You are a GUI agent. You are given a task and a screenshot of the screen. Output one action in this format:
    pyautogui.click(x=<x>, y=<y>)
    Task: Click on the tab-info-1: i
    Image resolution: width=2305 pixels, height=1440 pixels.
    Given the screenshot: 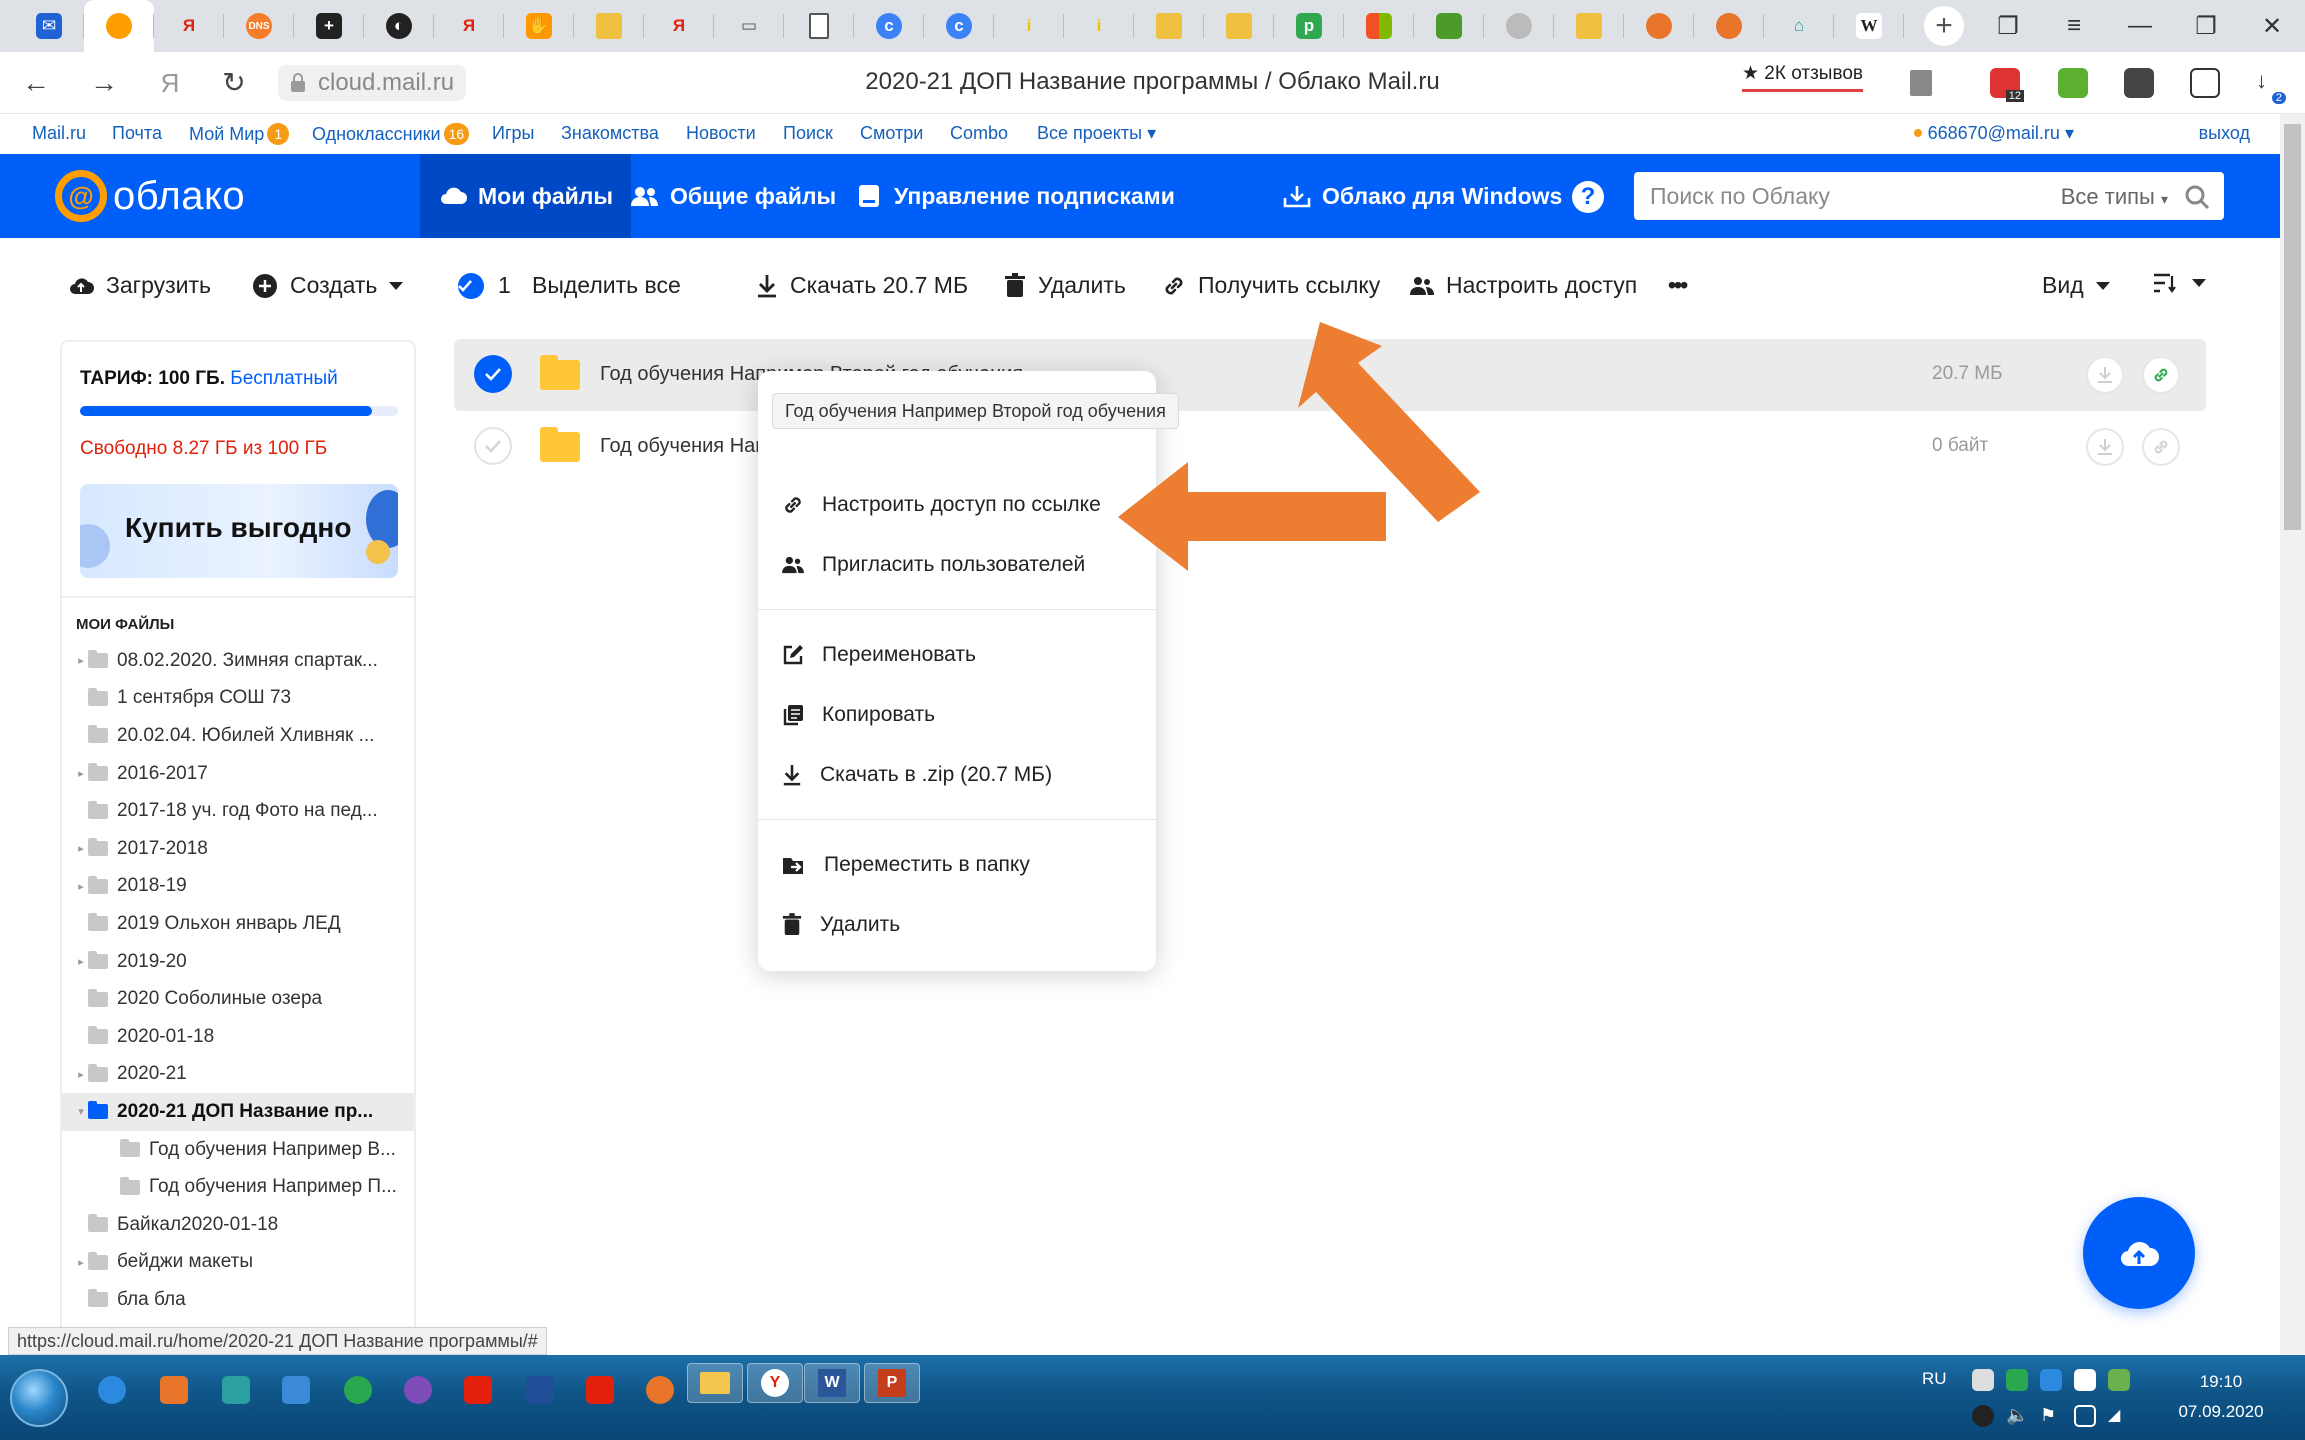 What is the action you would take?
    pyautogui.click(x=1029, y=26)
    